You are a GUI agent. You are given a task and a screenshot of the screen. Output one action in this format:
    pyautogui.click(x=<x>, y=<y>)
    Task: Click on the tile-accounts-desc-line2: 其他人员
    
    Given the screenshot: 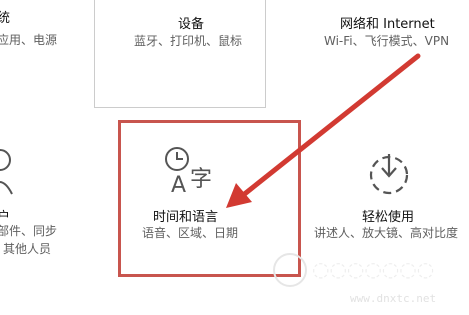 What is the action you would take?
    pyautogui.click(x=27, y=249)
    